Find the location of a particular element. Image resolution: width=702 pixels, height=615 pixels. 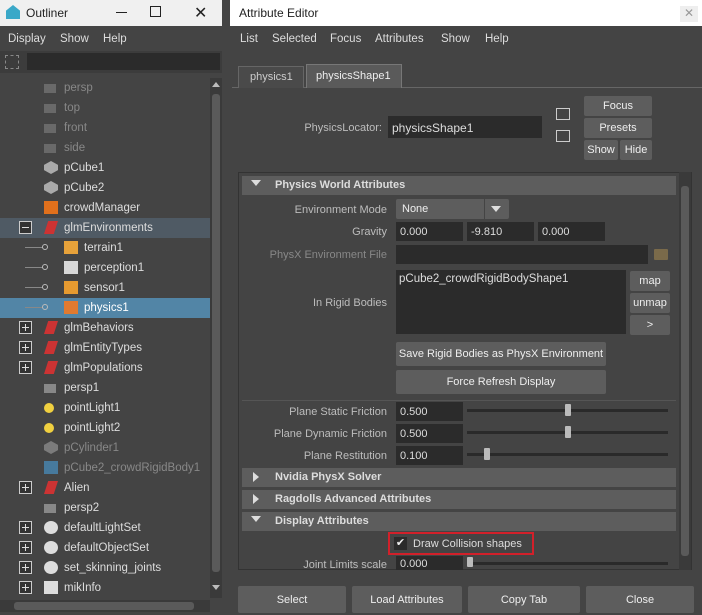

static-friction-knob is located at coordinates (567, 410).